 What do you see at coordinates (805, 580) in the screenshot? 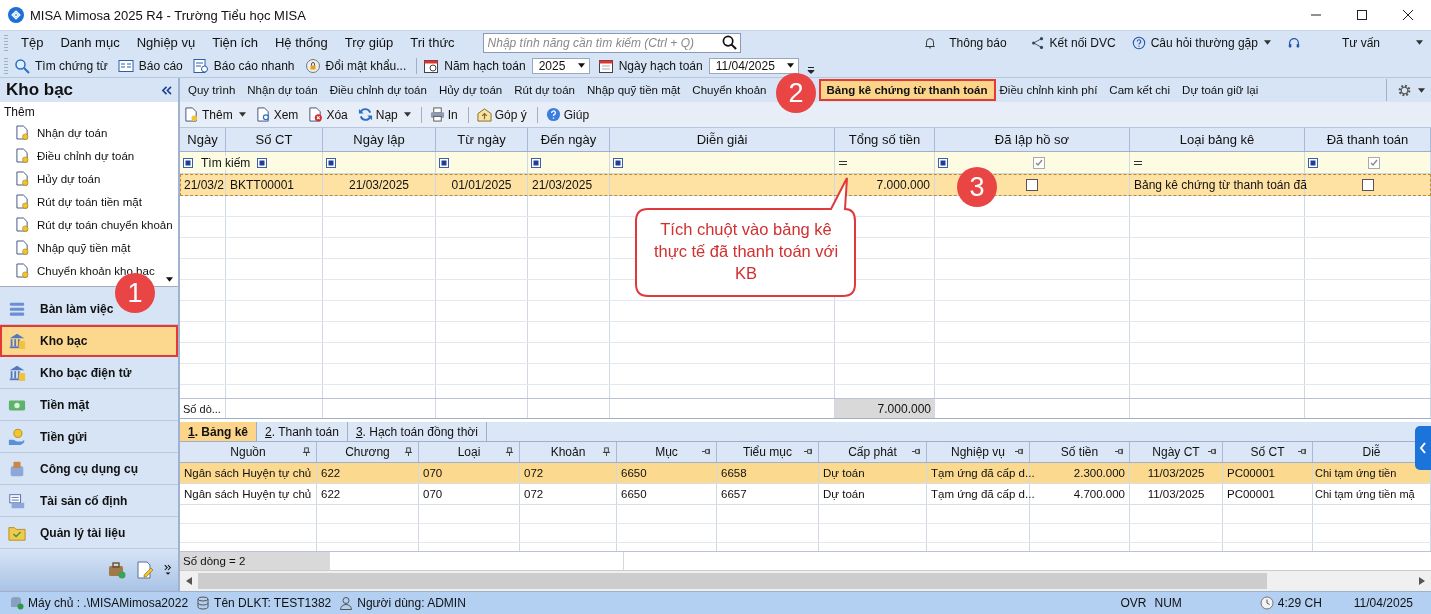
I see `horizontal-scrollbar` at bounding box center [805, 580].